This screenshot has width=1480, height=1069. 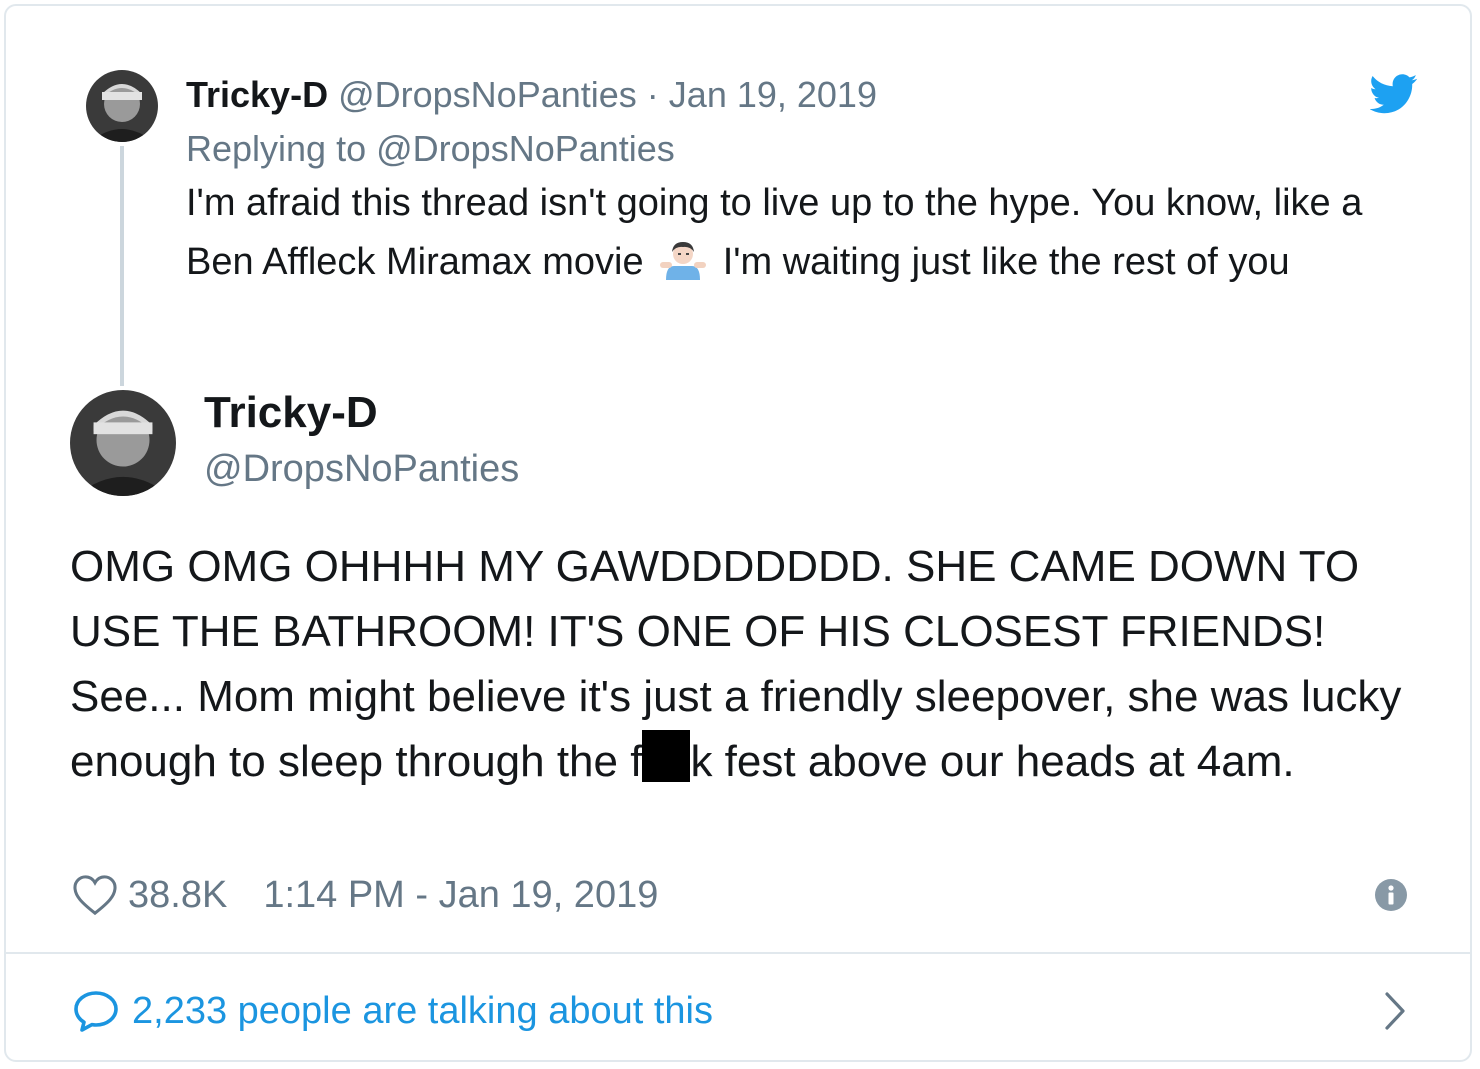 What do you see at coordinates (1006, 262) in the screenshot?
I see `parent-text-part2: I'm waiting just like the rest of you` at bounding box center [1006, 262].